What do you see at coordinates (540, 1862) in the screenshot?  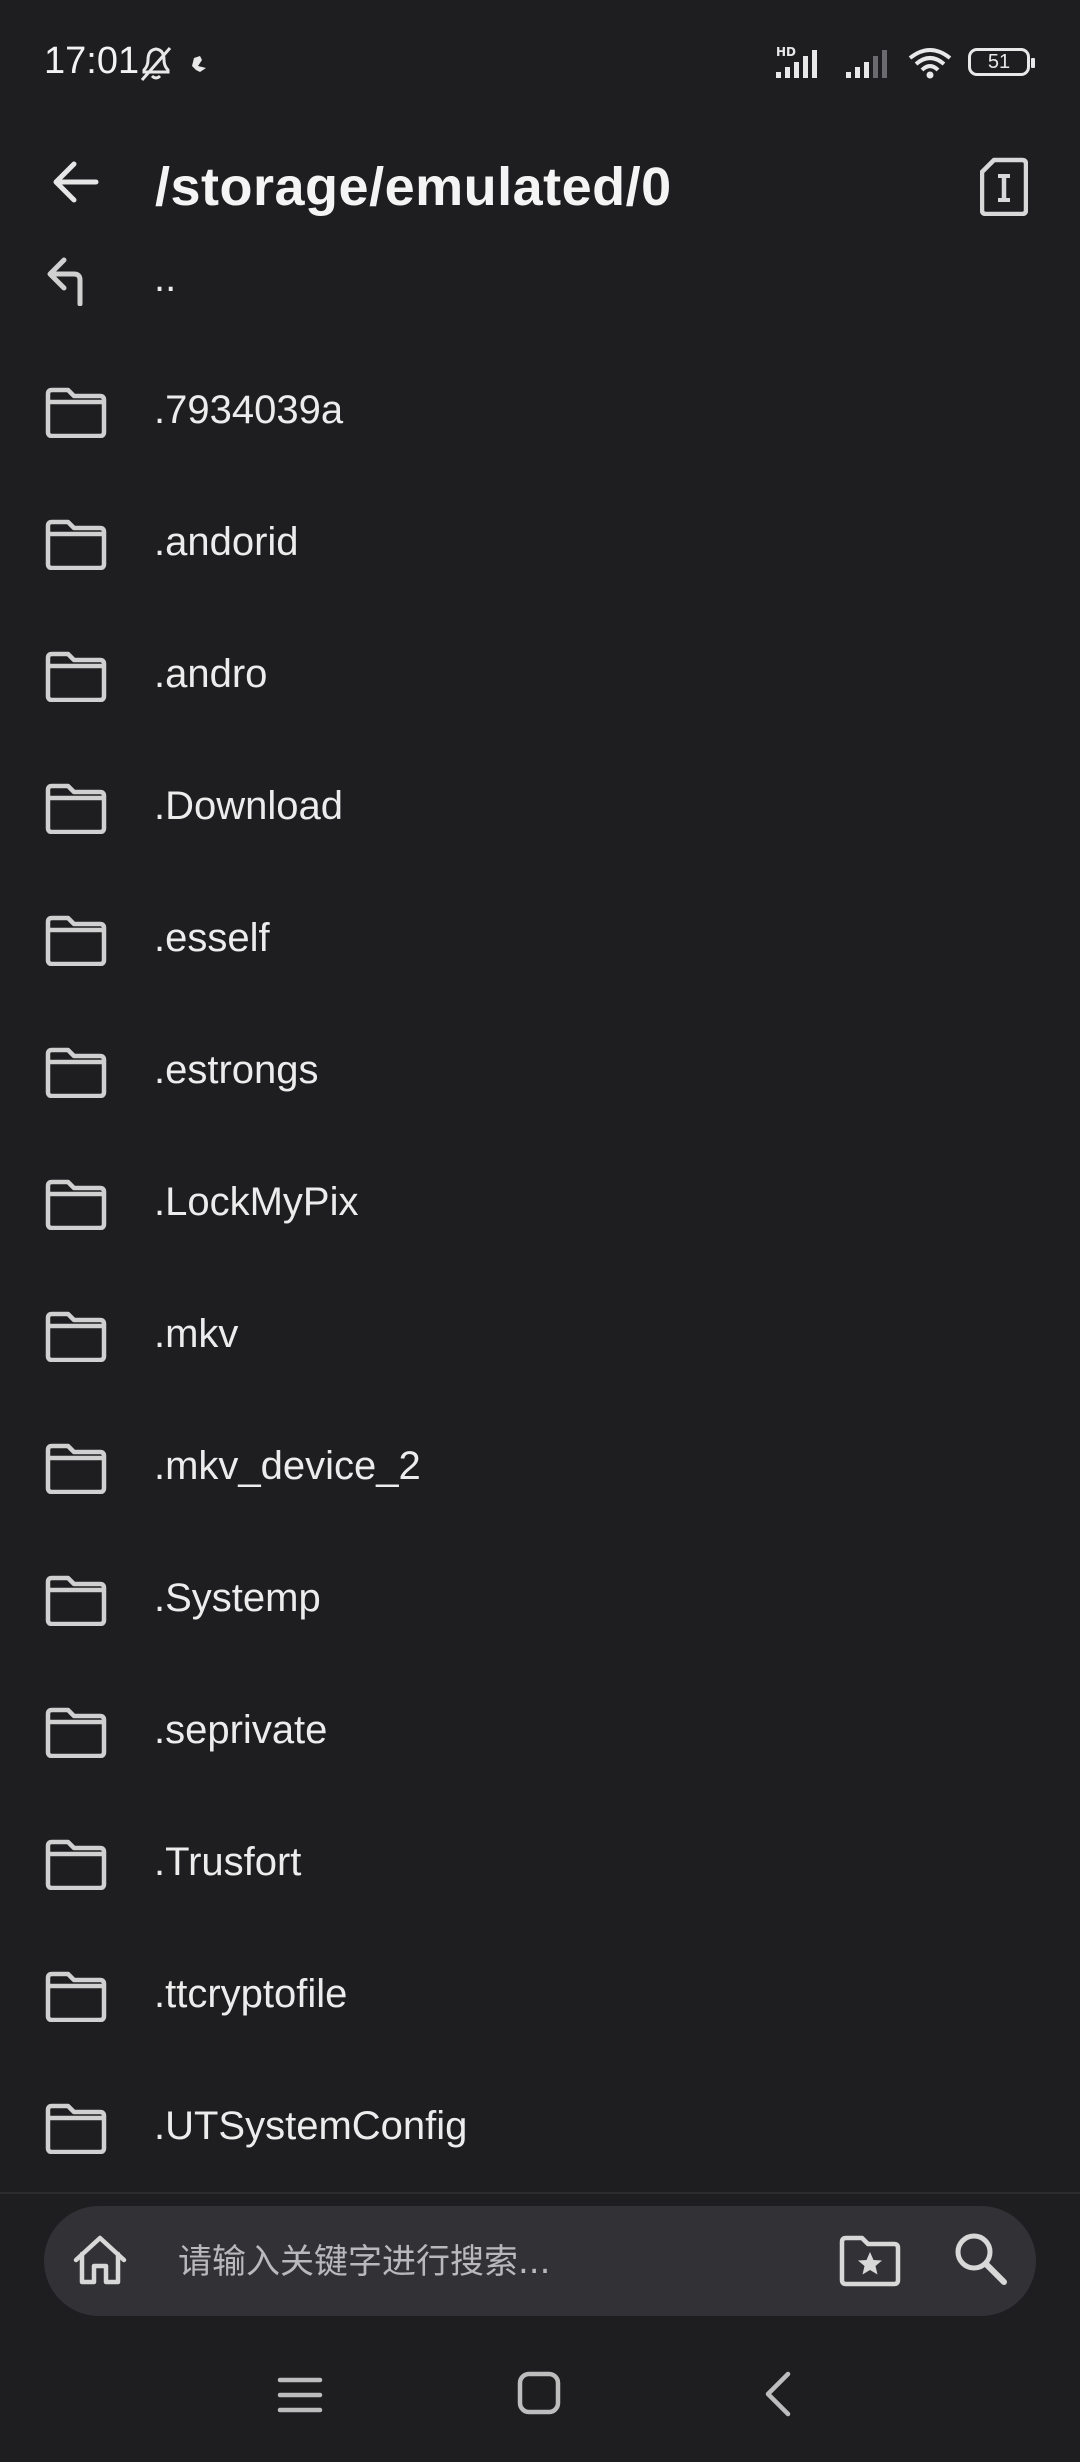 I see `list-item: .Trusfort` at bounding box center [540, 1862].